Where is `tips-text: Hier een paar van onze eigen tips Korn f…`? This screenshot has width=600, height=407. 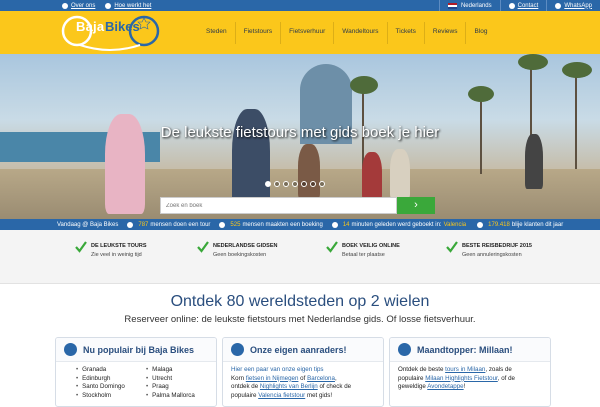 tips-text: Hier een paar van onze eigen tips Korn f… is located at coordinates (291, 382).